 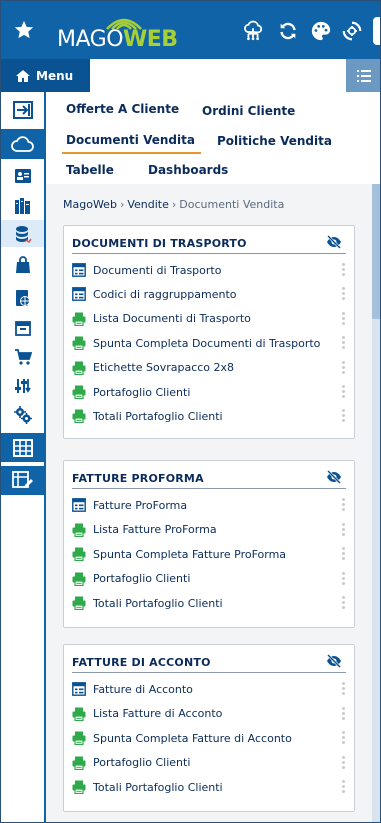 I want to click on sliders-icon, so click(x=22, y=385).